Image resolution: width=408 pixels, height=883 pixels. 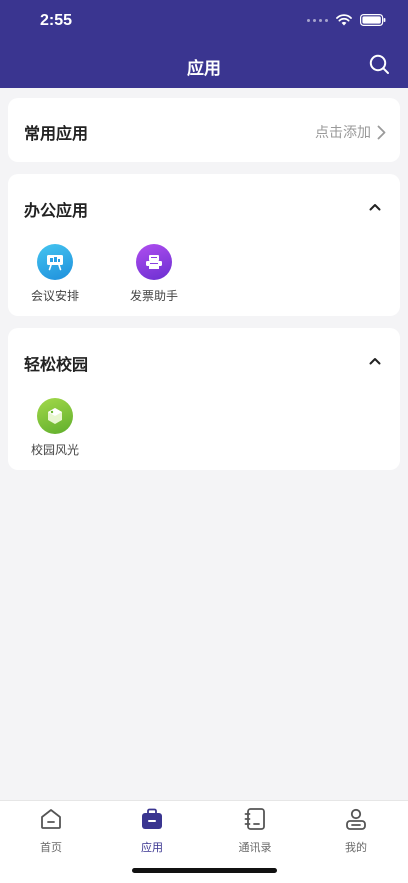 What do you see at coordinates (56, 133) in the screenshot?
I see `frequent-apps-title: 常用应用` at bounding box center [56, 133].